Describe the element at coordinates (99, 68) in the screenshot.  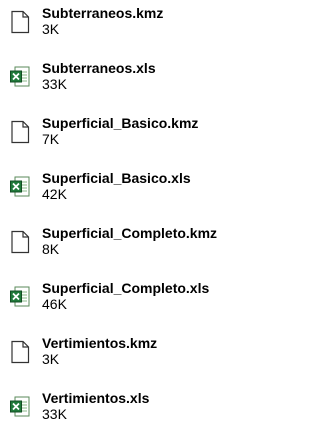
I see `file-name: Subterraneos.xls` at that location.